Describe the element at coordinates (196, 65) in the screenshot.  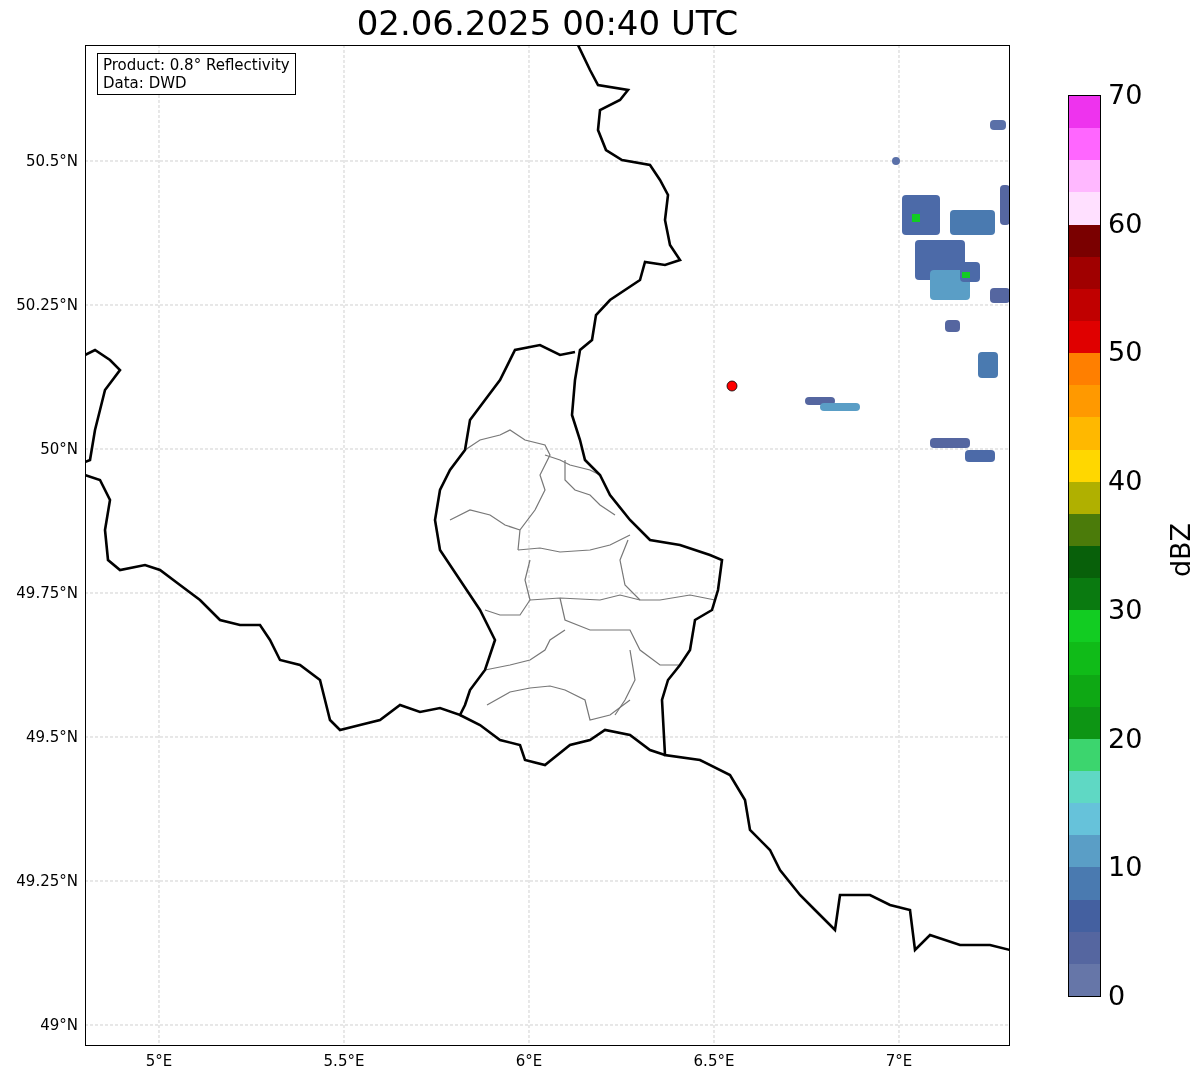
I see `info-text: Product: 0.8° Reflectivity` at that location.